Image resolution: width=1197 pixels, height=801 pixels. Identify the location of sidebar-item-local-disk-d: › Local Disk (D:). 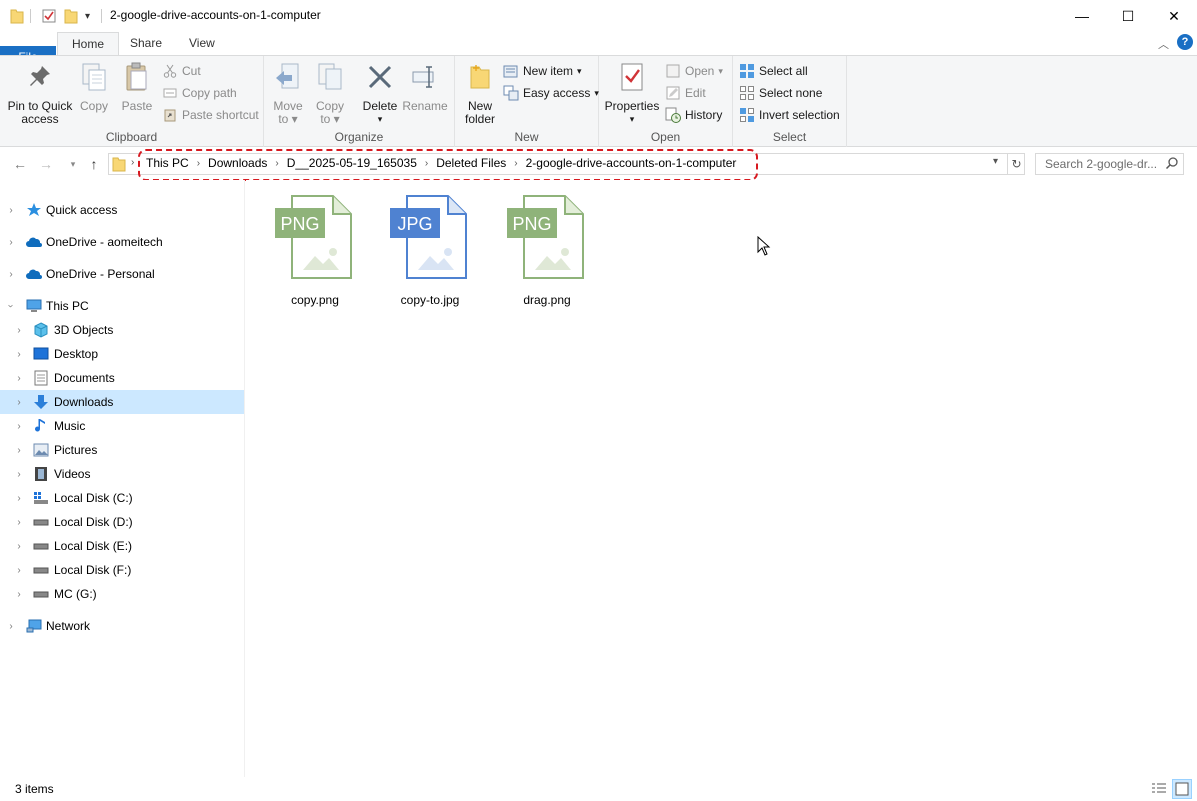
(122, 522).